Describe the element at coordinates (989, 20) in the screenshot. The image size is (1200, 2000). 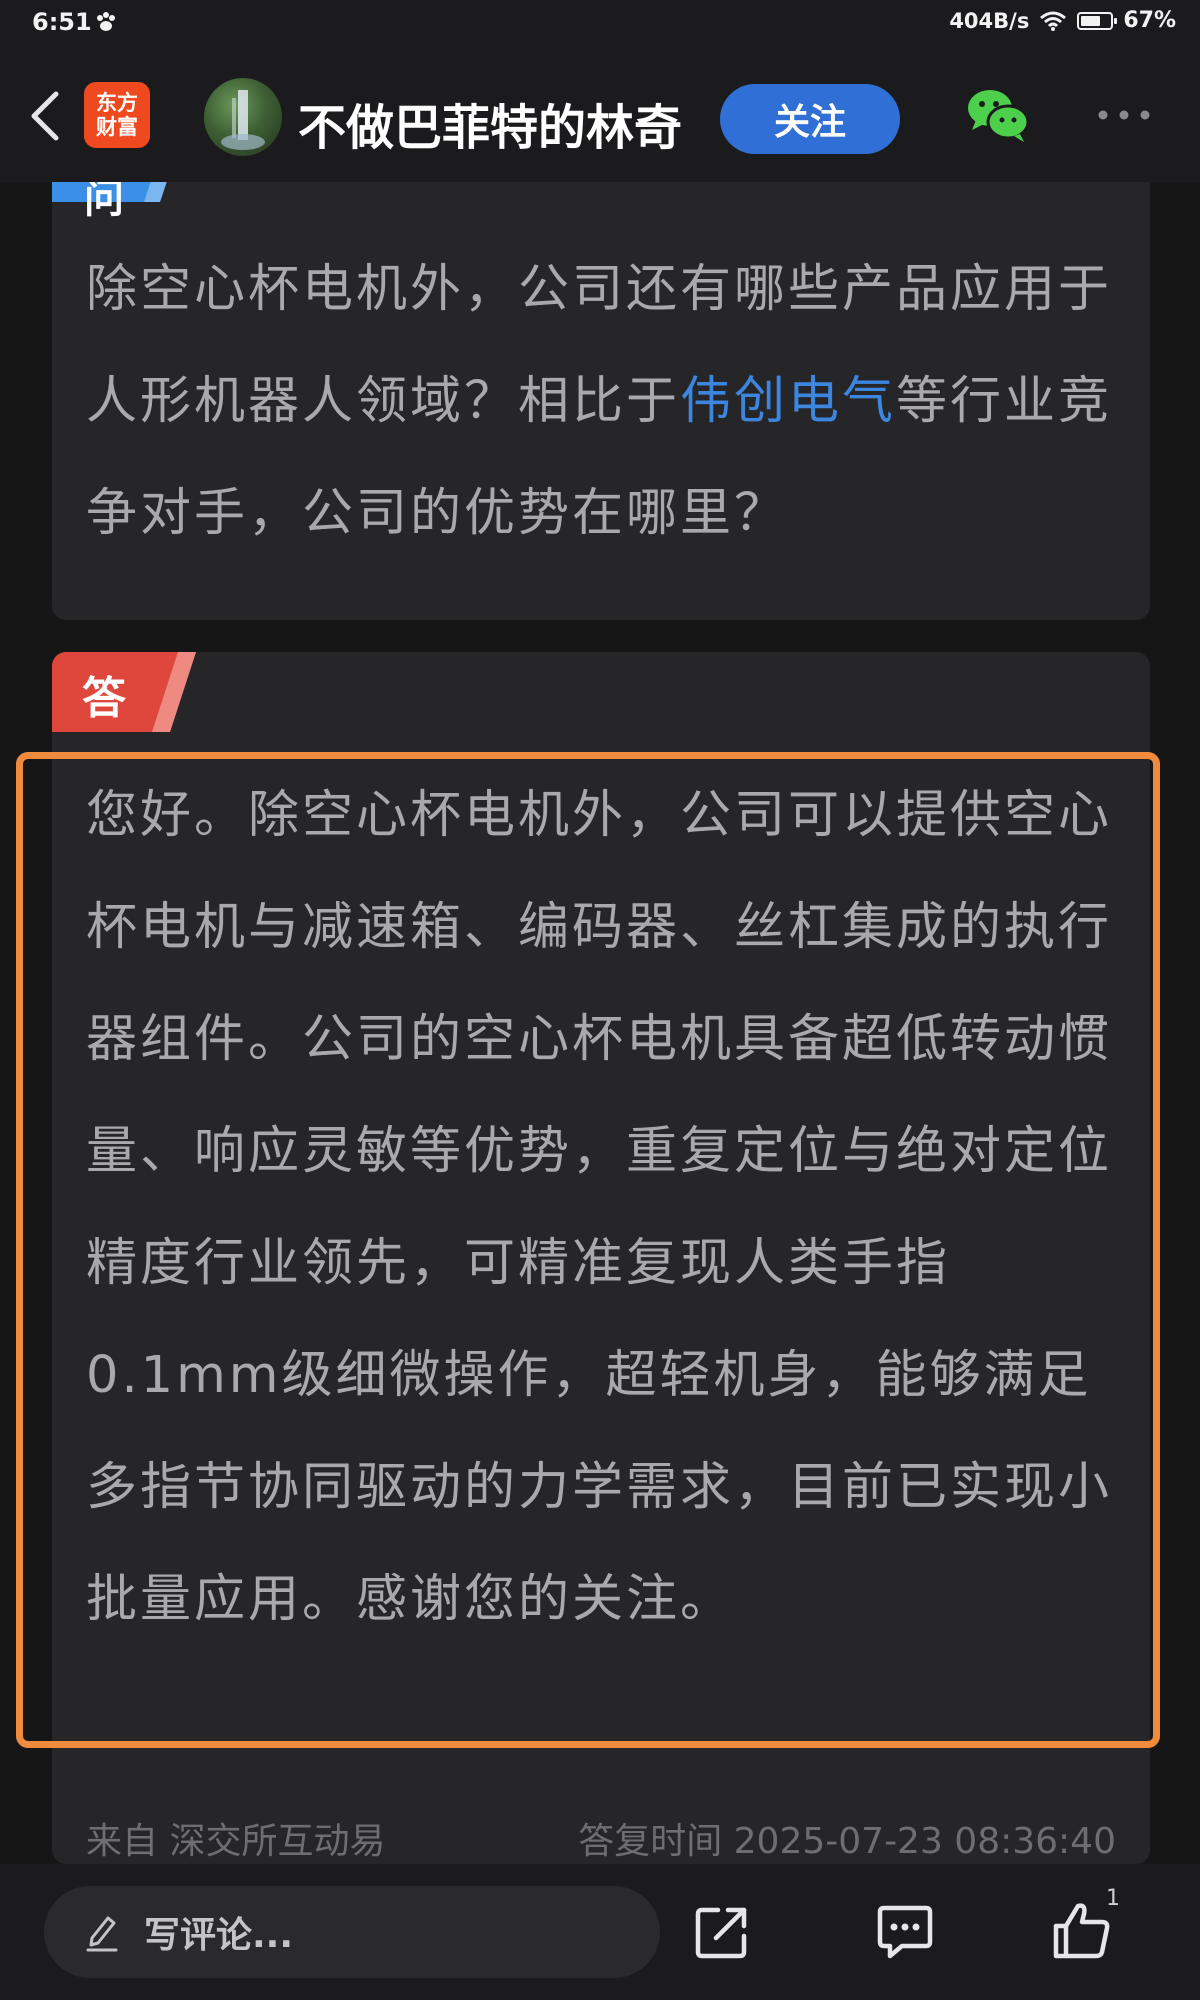
I see `network-speed: 404B/s` at that location.